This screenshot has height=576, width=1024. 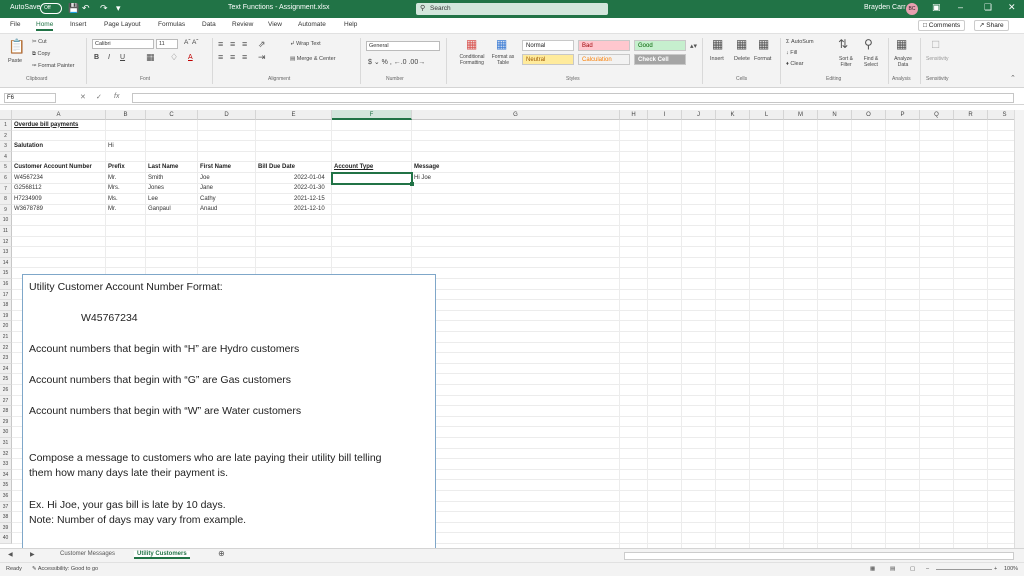 What do you see at coordinates (126, 115) in the screenshot?
I see `column-header-b: B` at bounding box center [126, 115].